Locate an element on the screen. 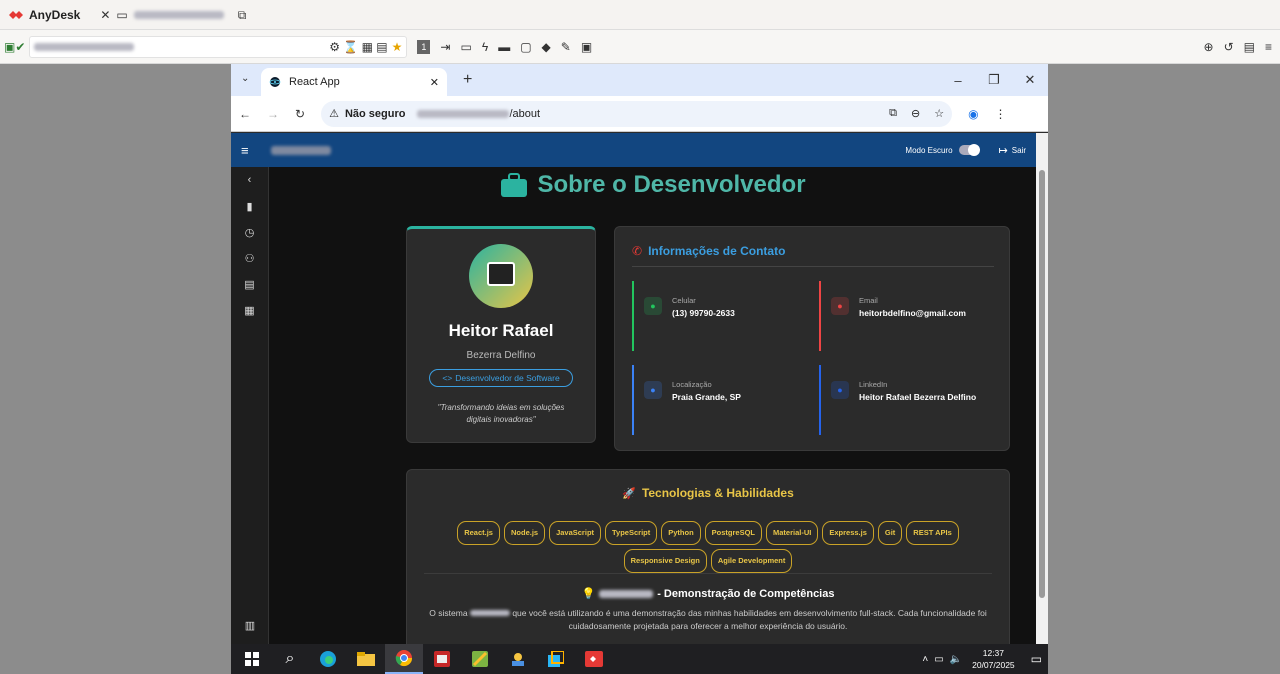  contact-item: ● Celular (13) 99790-2633 is located at coordinates (719, 316).